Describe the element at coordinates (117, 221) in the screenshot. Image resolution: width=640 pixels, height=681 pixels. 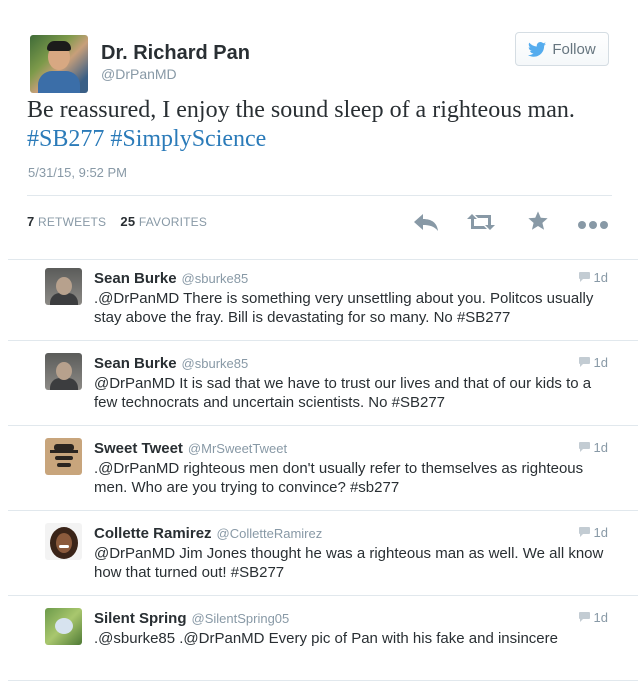
I see `tweet-stats: 7 RETWEETS 25 FAVORITES` at that location.